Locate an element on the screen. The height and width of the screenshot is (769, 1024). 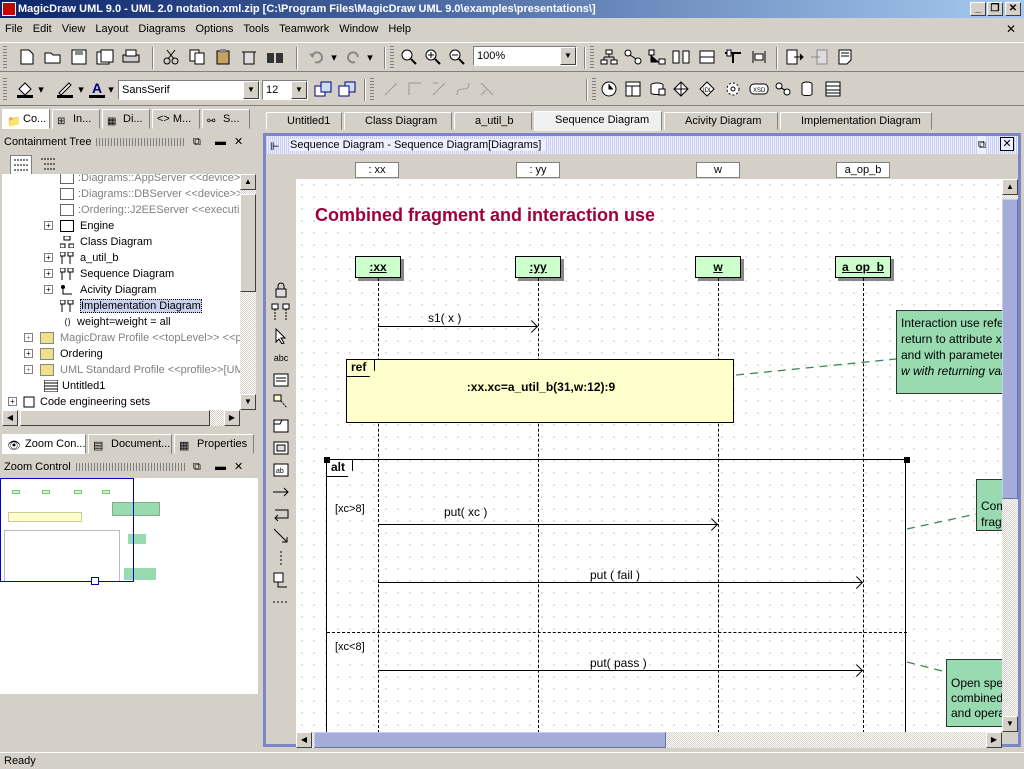
undo-dropdown-icon: ▾ is located at coordinates (334, 57).